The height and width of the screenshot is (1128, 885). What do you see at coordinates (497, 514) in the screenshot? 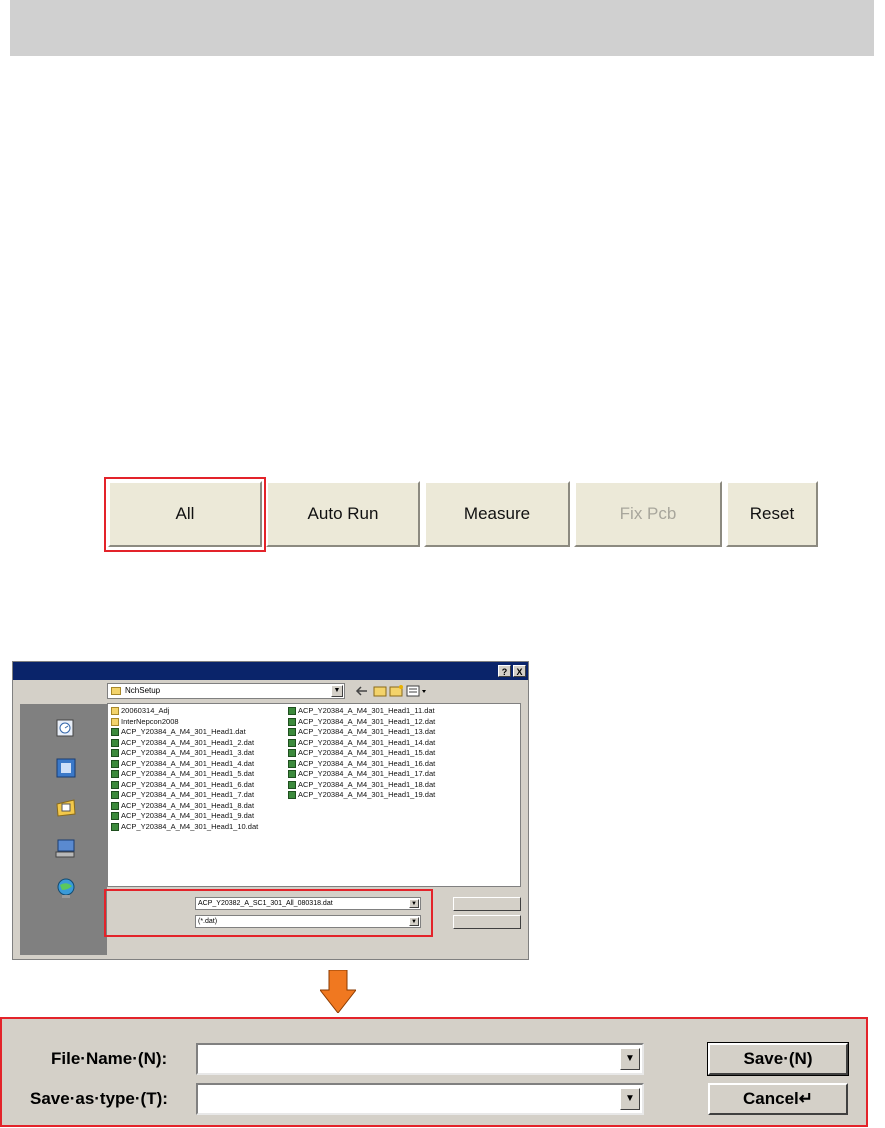
I see `measure-button: Measure` at bounding box center [497, 514].